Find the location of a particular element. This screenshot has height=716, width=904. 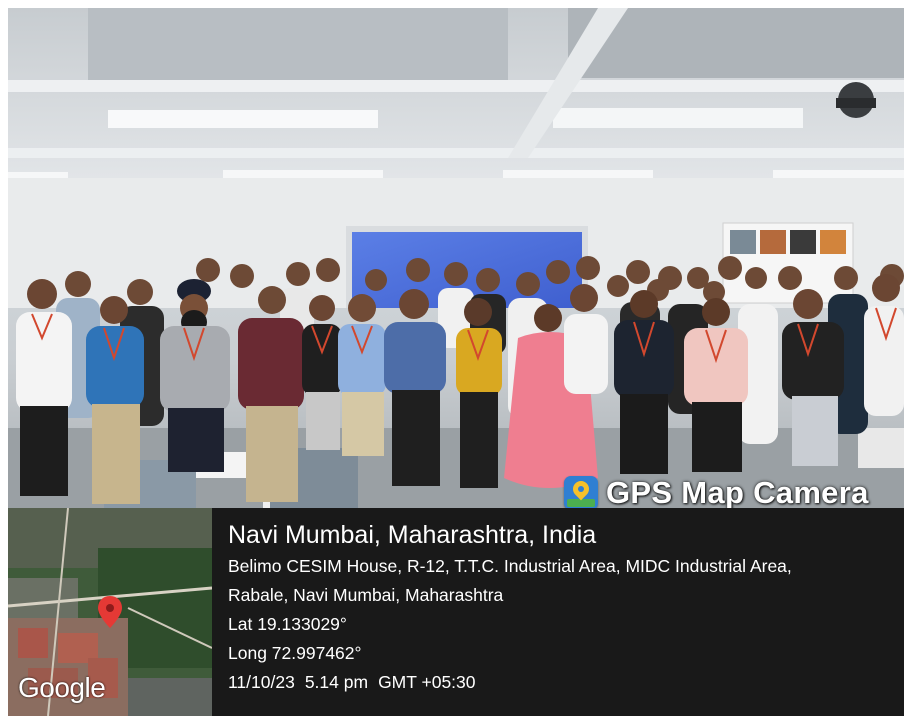

date-value: 11/10/23 is located at coordinates (261, 682).